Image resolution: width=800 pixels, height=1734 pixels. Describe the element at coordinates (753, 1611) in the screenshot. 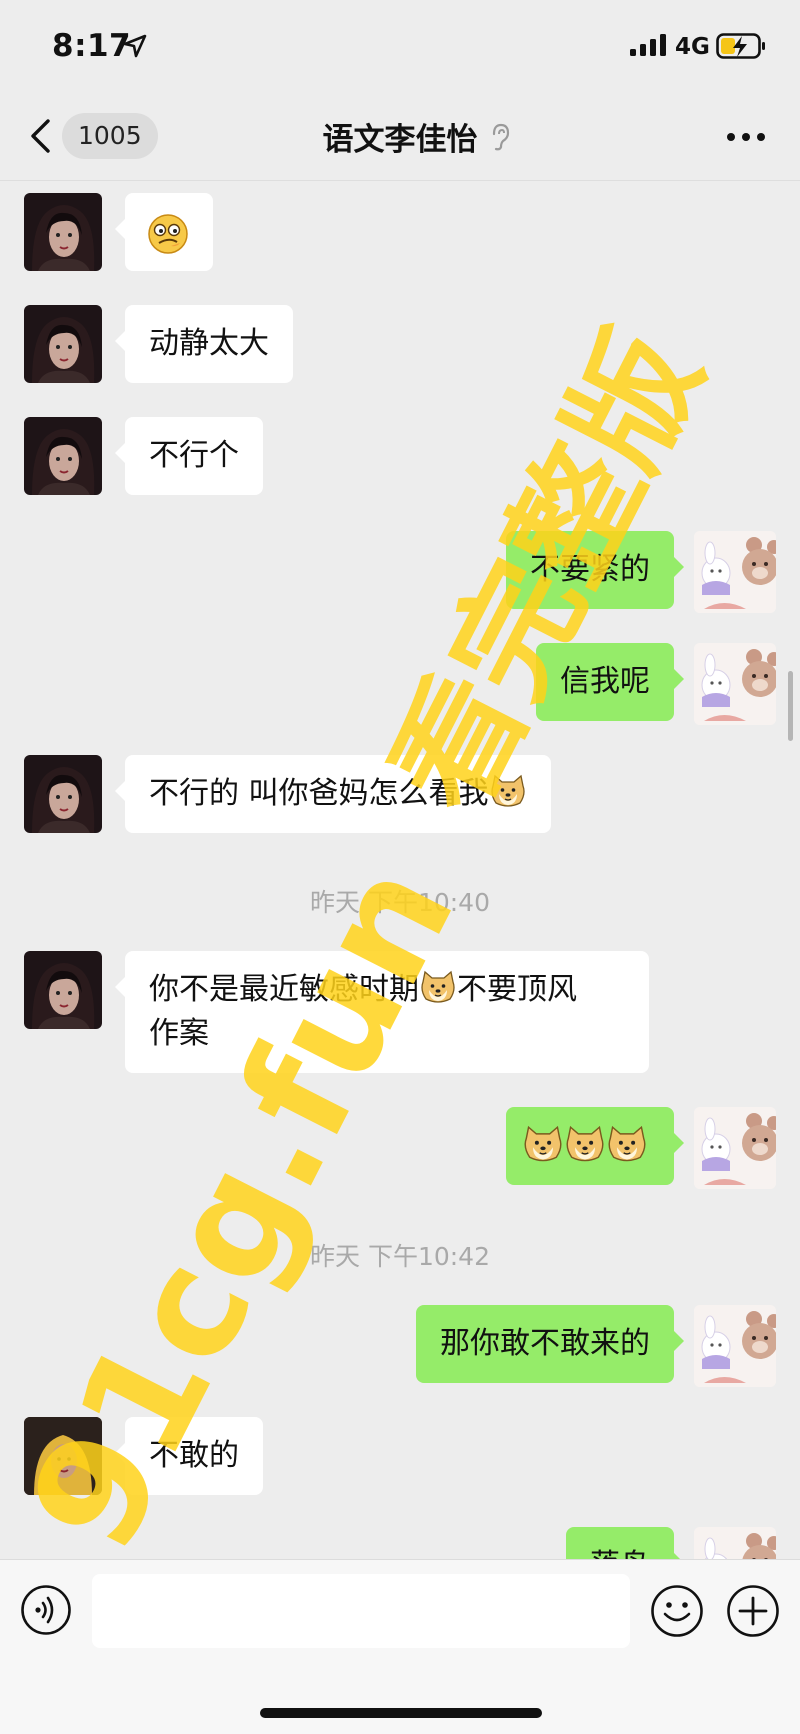

I see `plus-icon` at that location.